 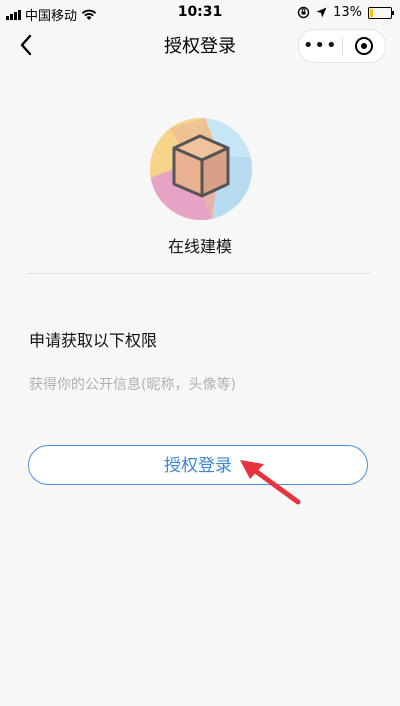 What do you see at coordinates (198, 465) in the screenshot?
I see `authorize-login-button: 授权登录` at bounding box center [198, 465].